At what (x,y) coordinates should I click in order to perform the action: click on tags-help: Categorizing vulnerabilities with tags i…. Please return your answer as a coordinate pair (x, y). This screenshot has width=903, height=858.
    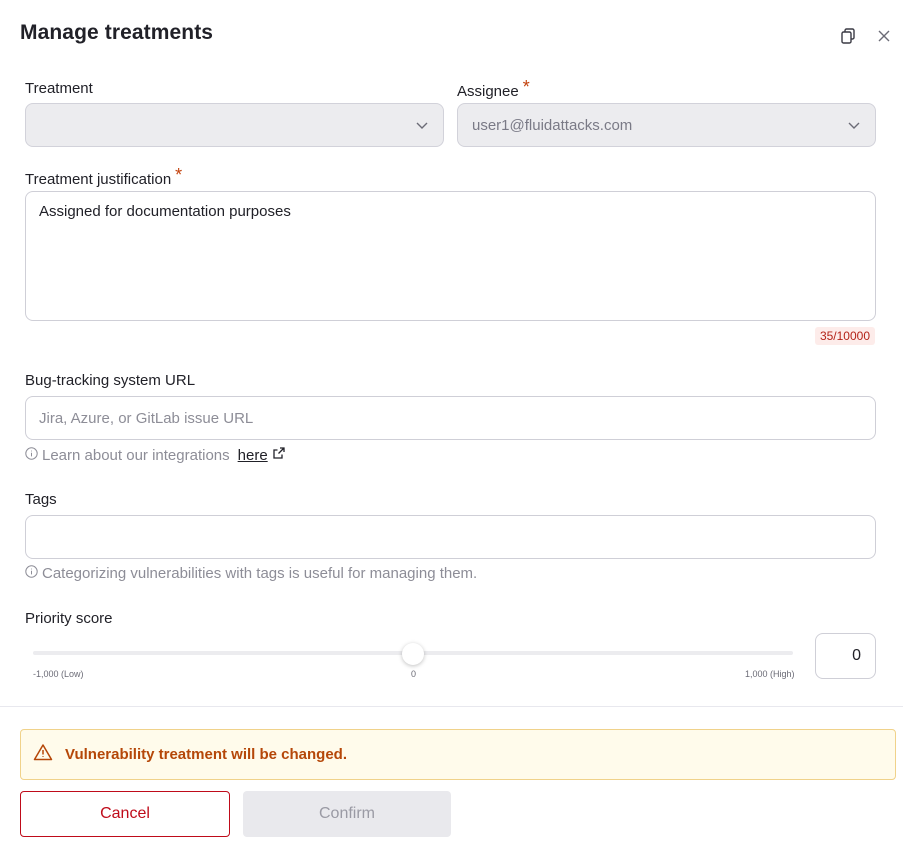
    Looking at the image, I should click on (251, 573).